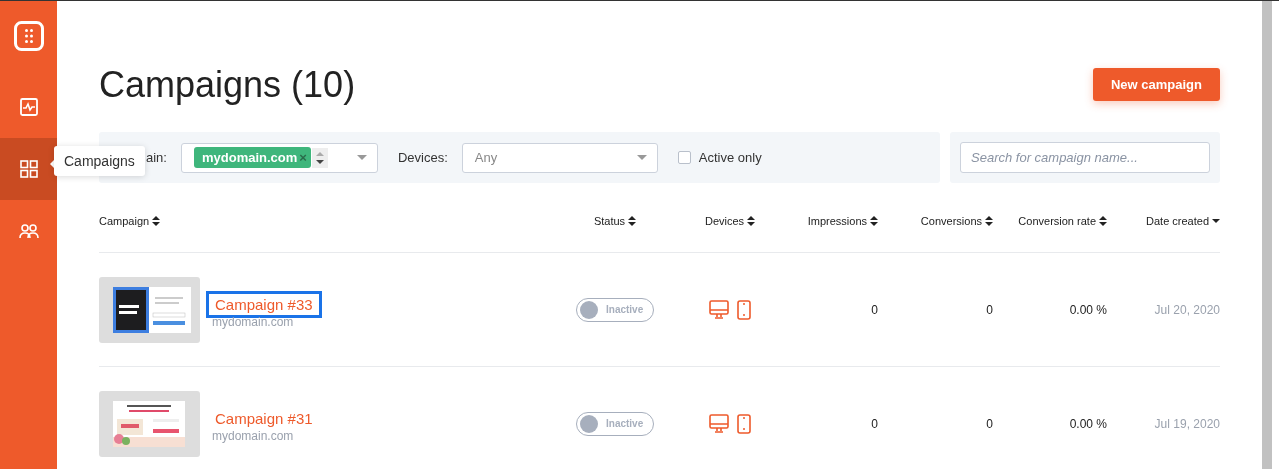  Describe the element at coordinates (99, 161) in the screenshot. I see `tooltip: Campaigns` at that location.